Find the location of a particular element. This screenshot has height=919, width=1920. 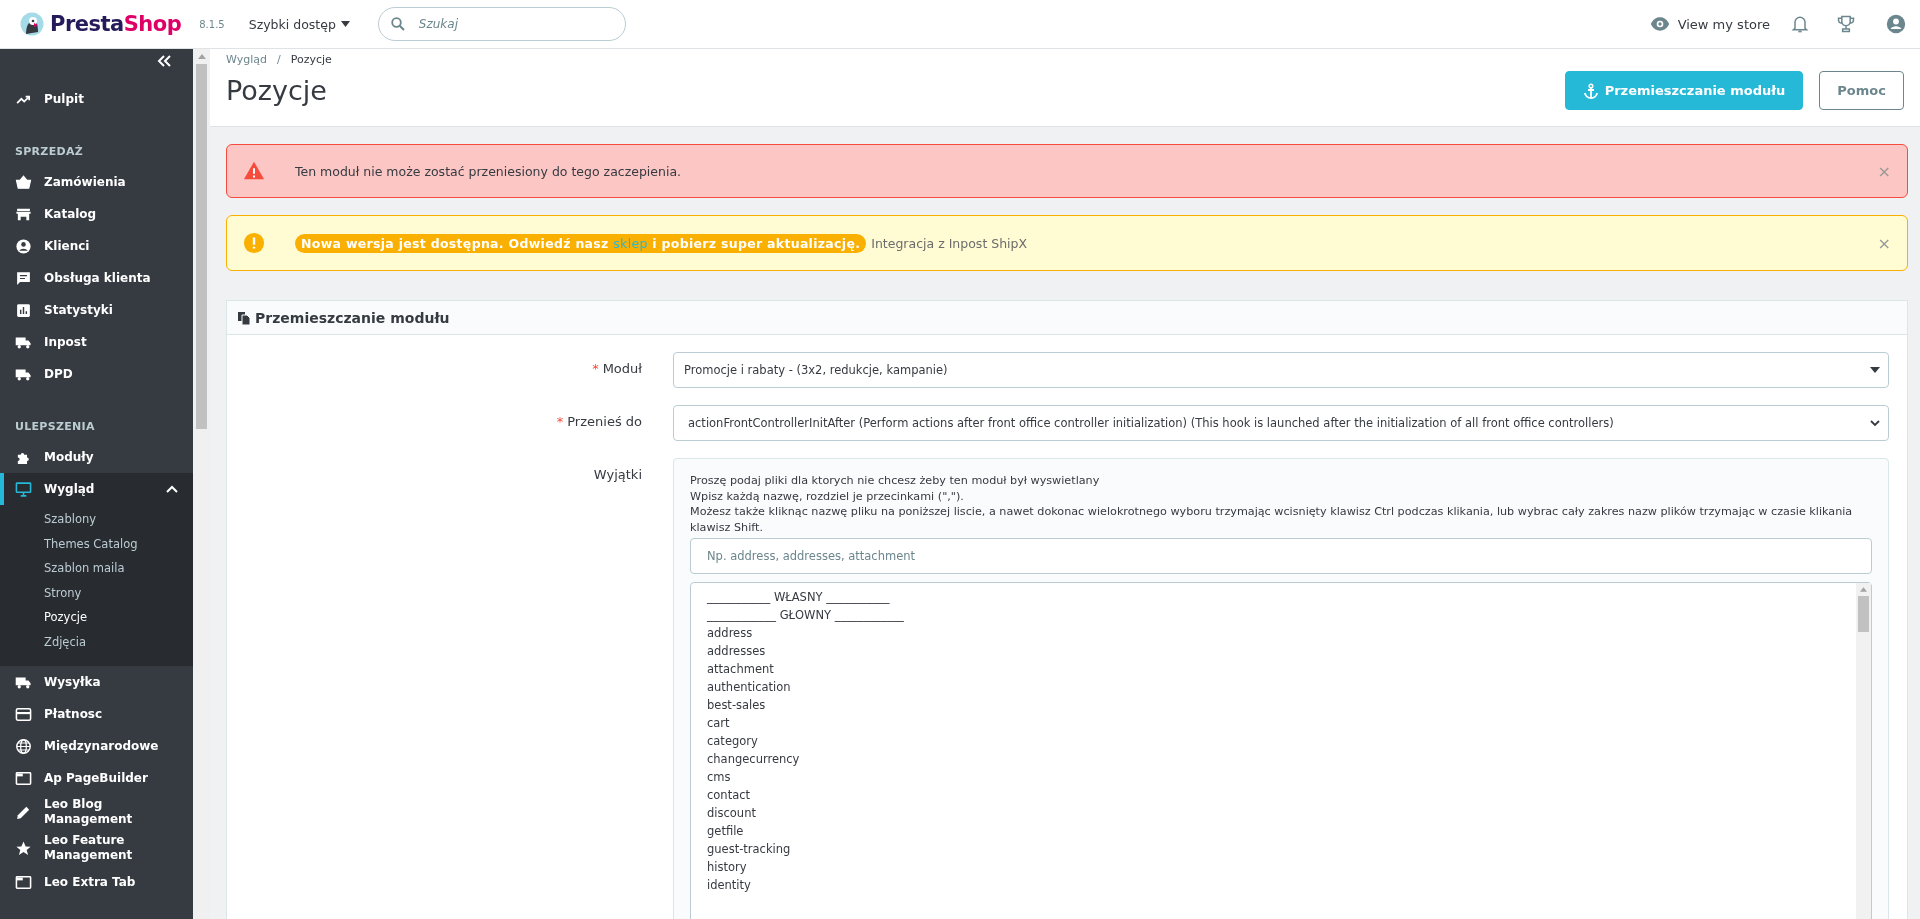

breadcrumb-current: Pozycje is located at coordinates (311, 59).